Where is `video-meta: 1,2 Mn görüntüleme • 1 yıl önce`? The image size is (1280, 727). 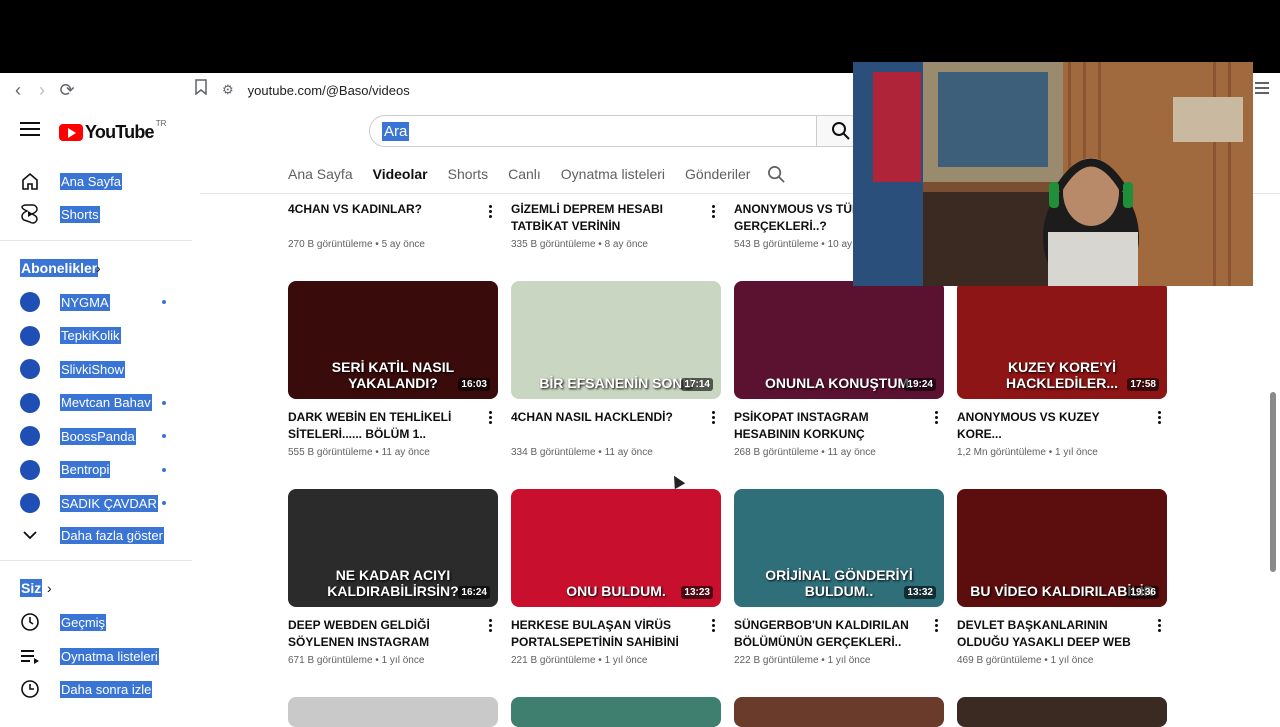
video-meta: 1,2 Mn görüntüleme • 1 yıl önce is located at coordinates (1027, 452).